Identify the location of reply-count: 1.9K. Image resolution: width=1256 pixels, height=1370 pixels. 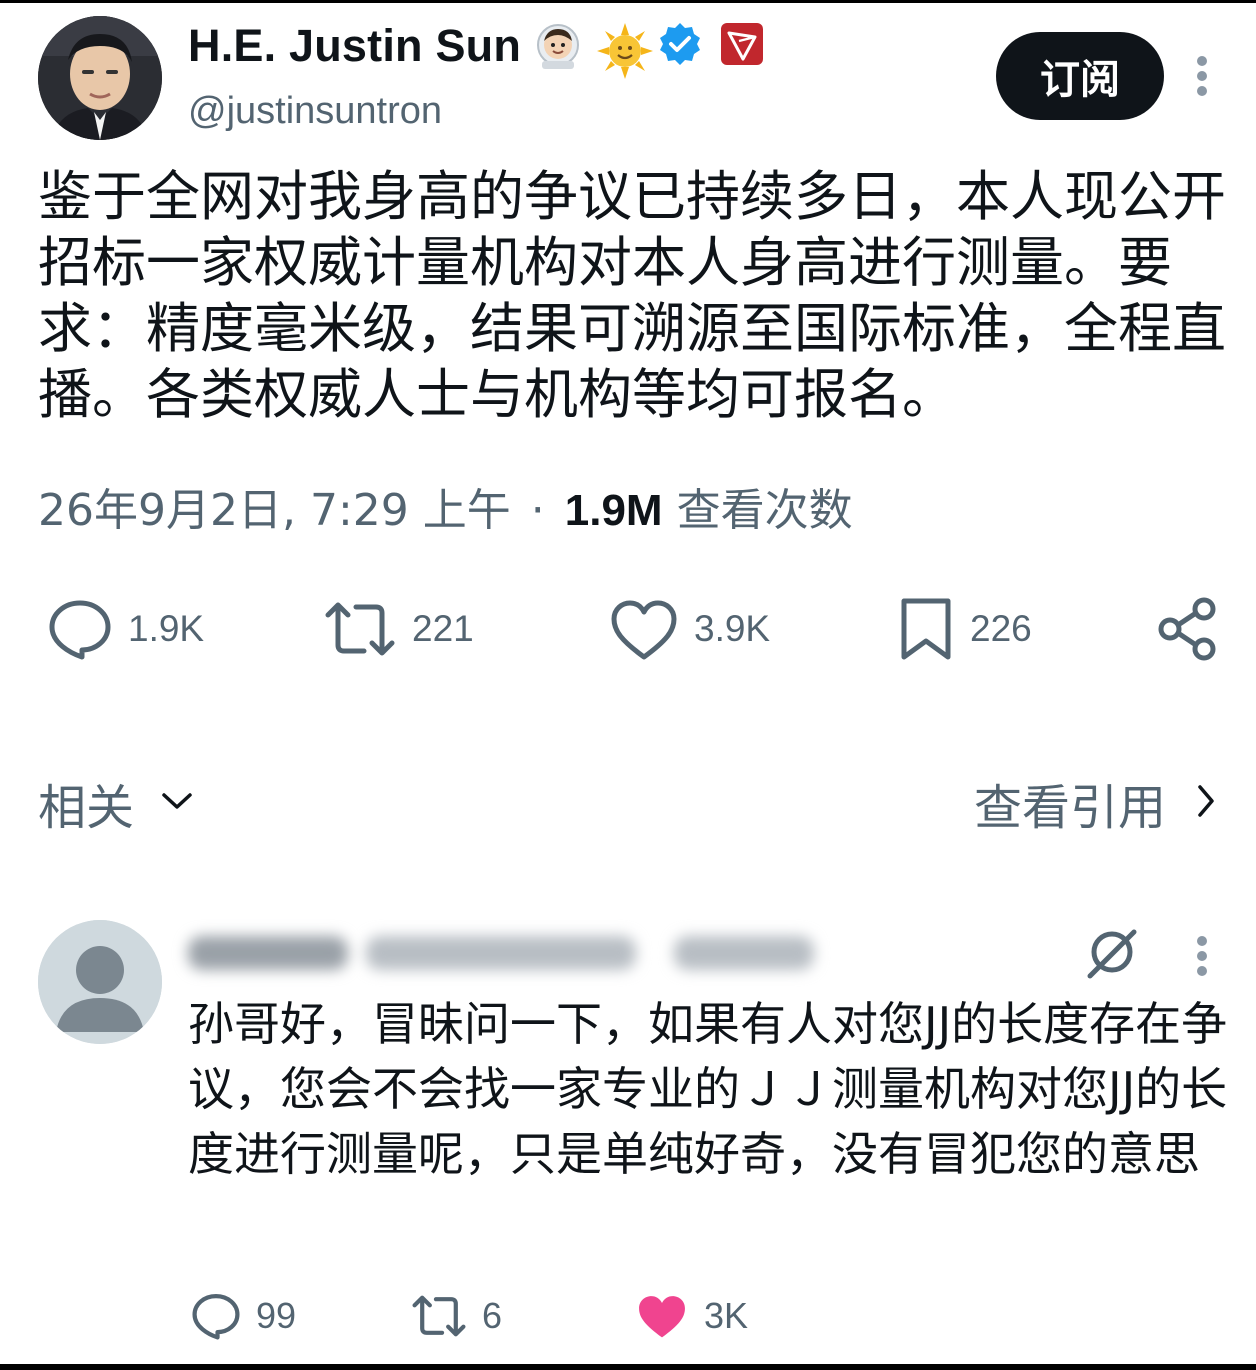
(166, 628).